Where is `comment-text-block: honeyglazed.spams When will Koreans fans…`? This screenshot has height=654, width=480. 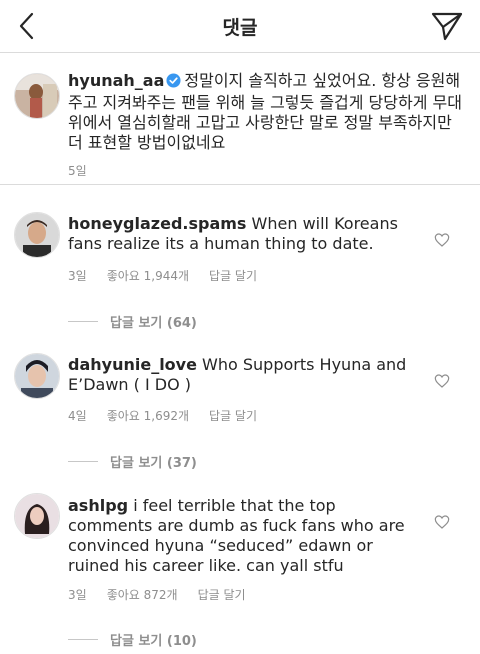 comment-text-block: honeyglazed.spams When will Koreans fans… is located at coordinates (245, 234).